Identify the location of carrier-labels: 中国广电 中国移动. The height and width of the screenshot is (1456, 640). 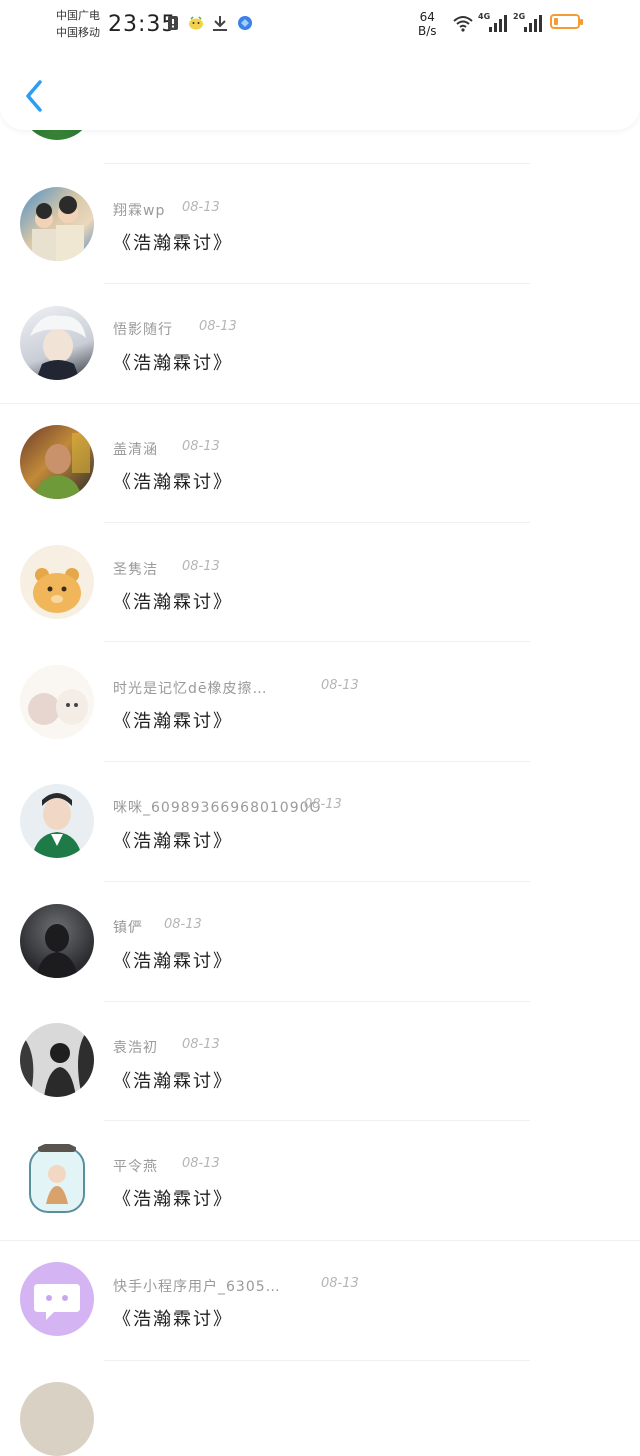
(78, 24).